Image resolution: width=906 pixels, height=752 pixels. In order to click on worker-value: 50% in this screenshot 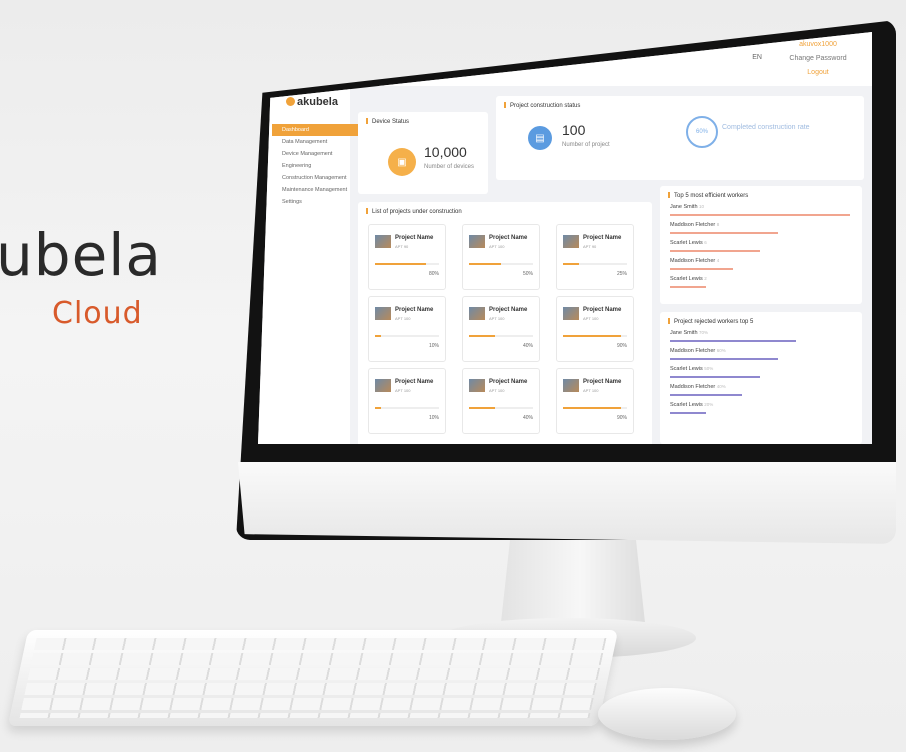, I will do `click(709, 368)`.